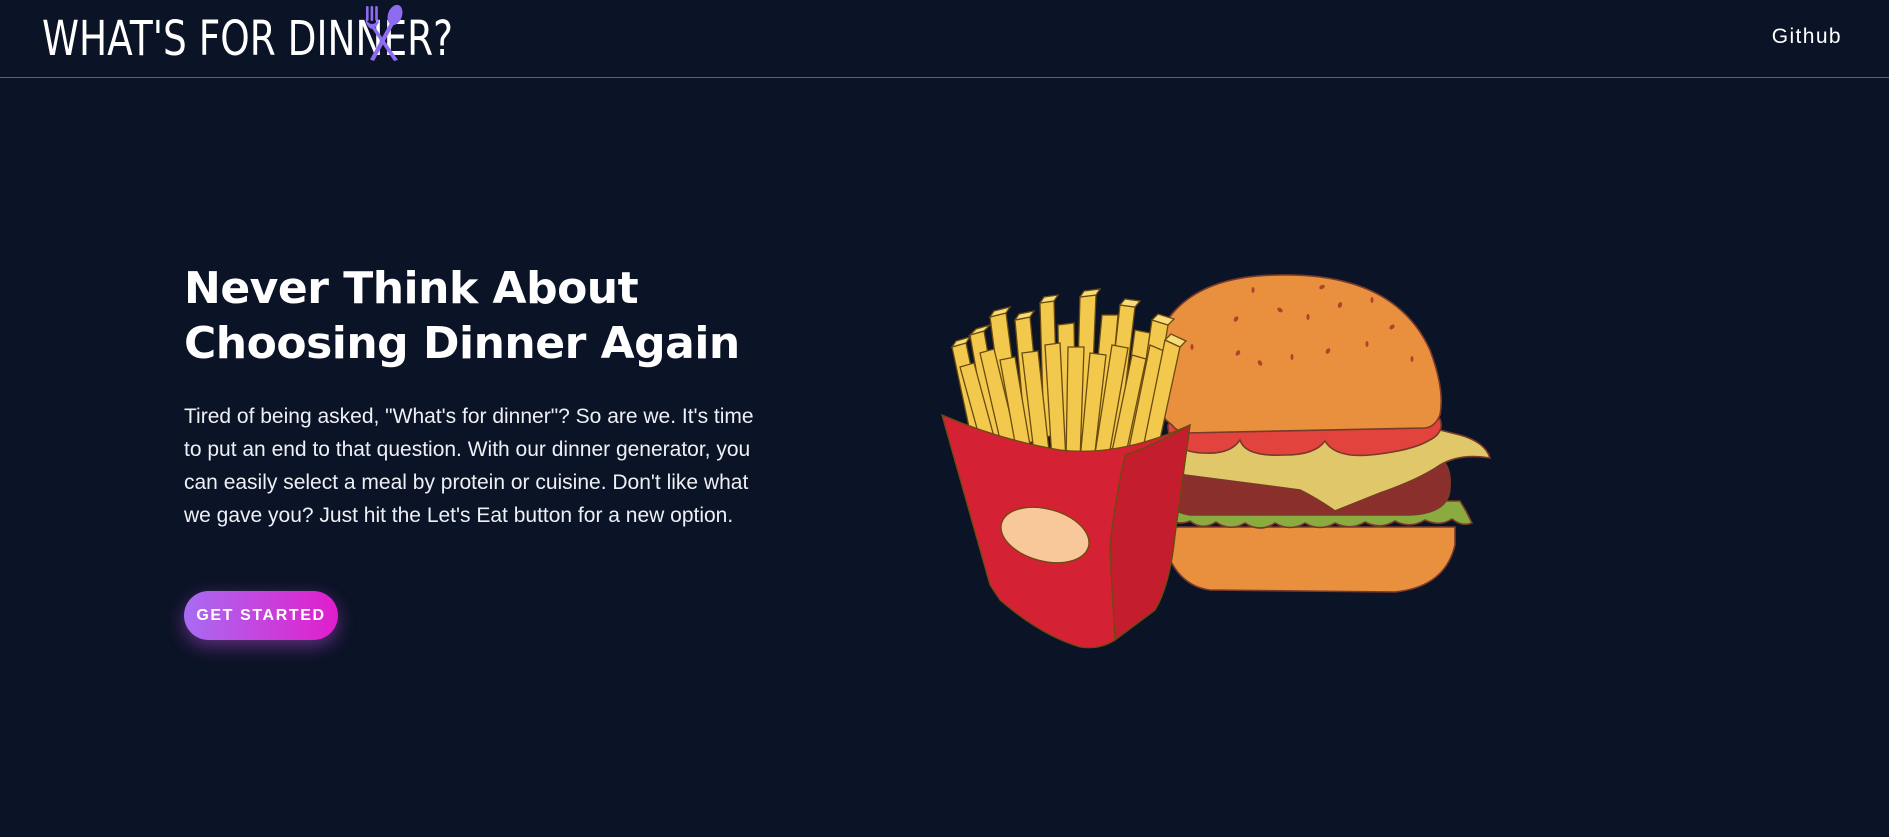 The image size is (1889, 837). I want to click on burger-and-fries-illustration, so click(1216, 461).